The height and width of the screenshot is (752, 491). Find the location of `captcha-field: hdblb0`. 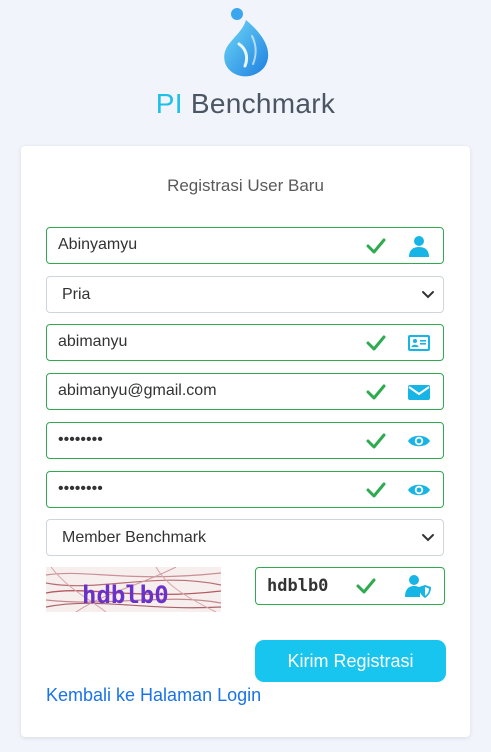

captcha-field: hdblb0 is located at coordinates (350, 586).